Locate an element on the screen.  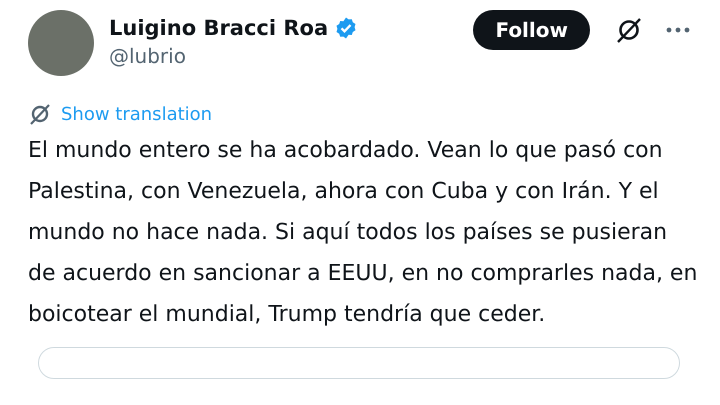
follow-button: Follow is located at coordinates (531, 30).